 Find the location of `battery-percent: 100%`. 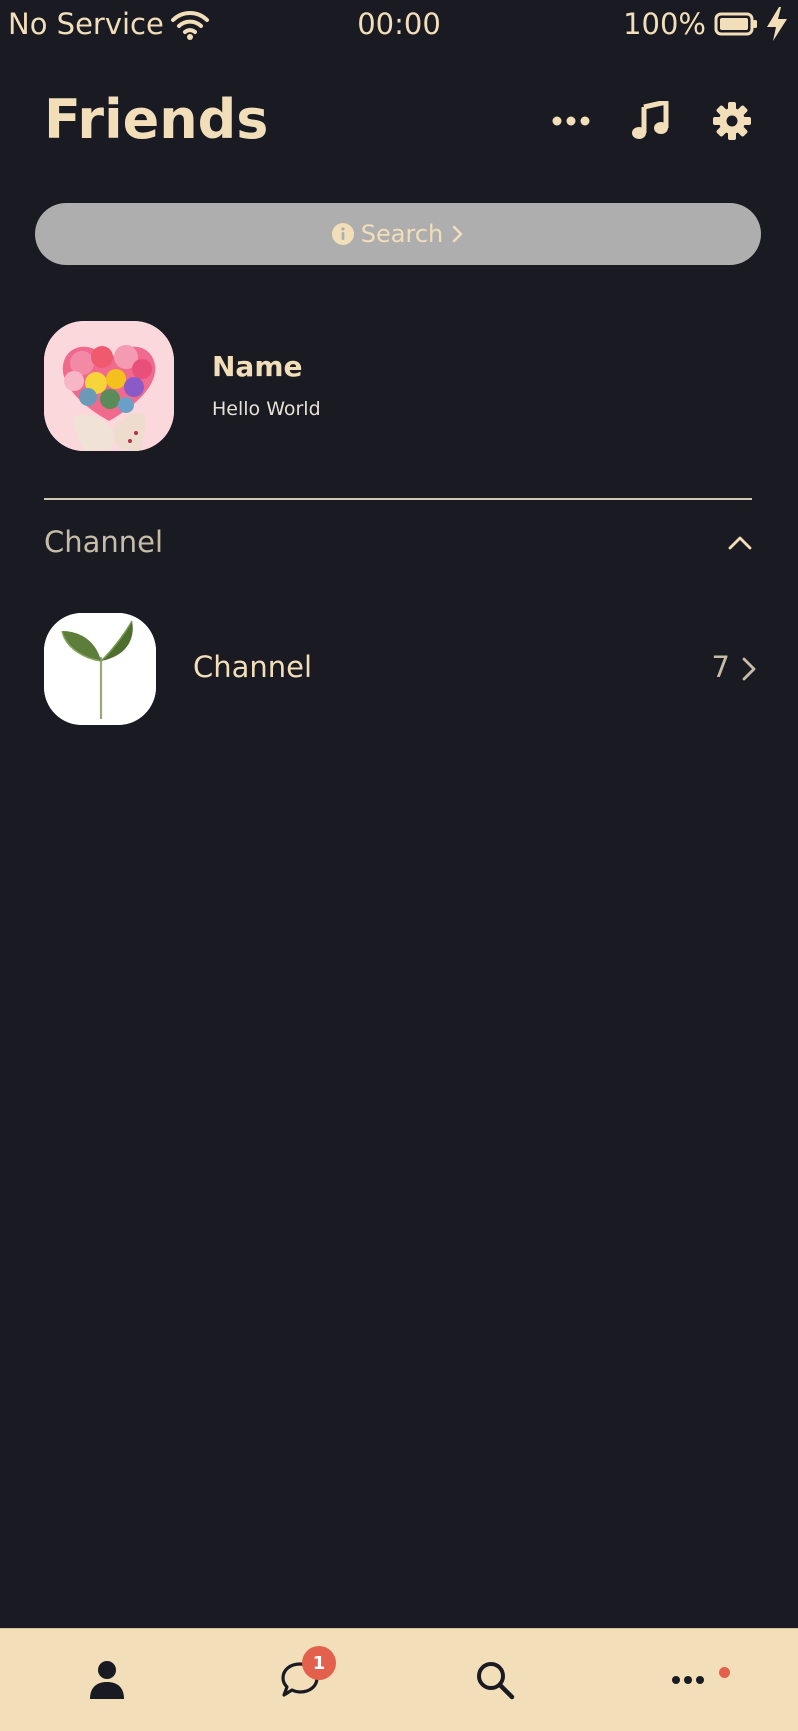

battery-percent: 100% is located at coordinates (664, 24).